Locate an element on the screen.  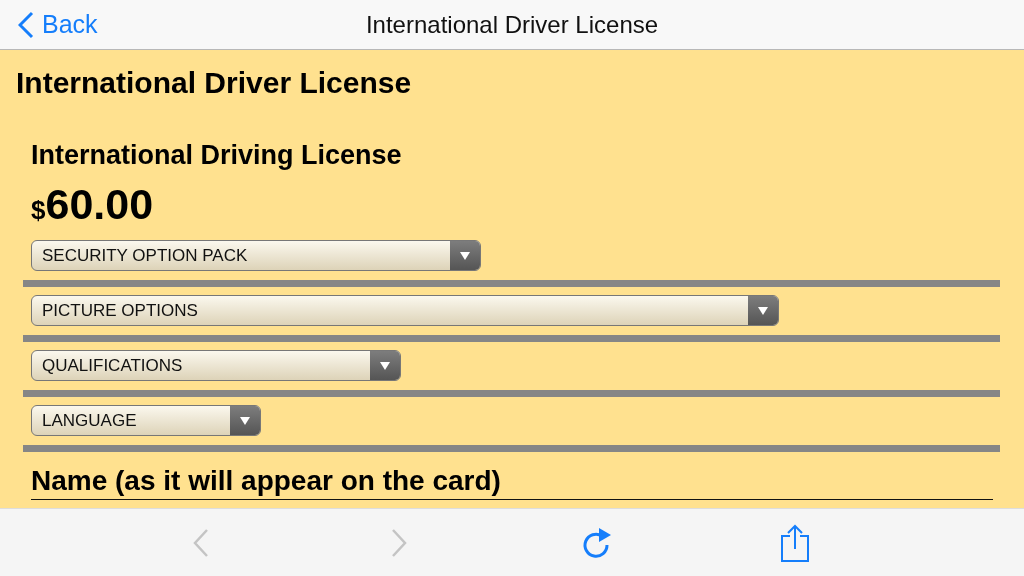
back-button: Back is located at coordinates (58, 24).